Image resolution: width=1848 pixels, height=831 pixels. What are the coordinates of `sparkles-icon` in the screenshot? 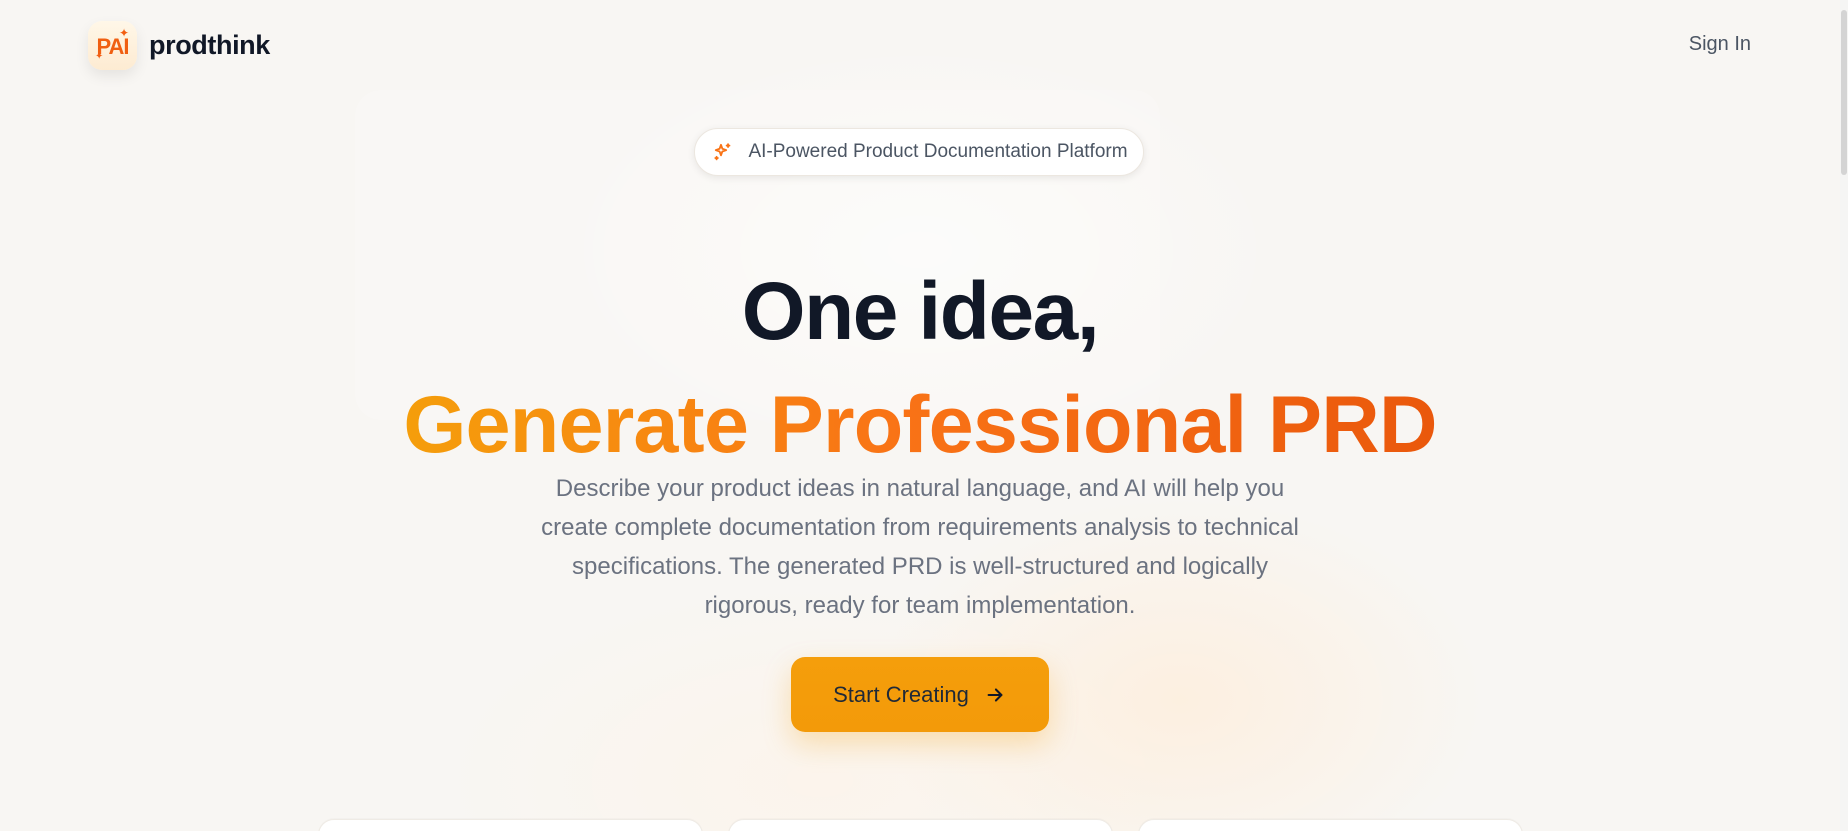 It's located at (723, 152).